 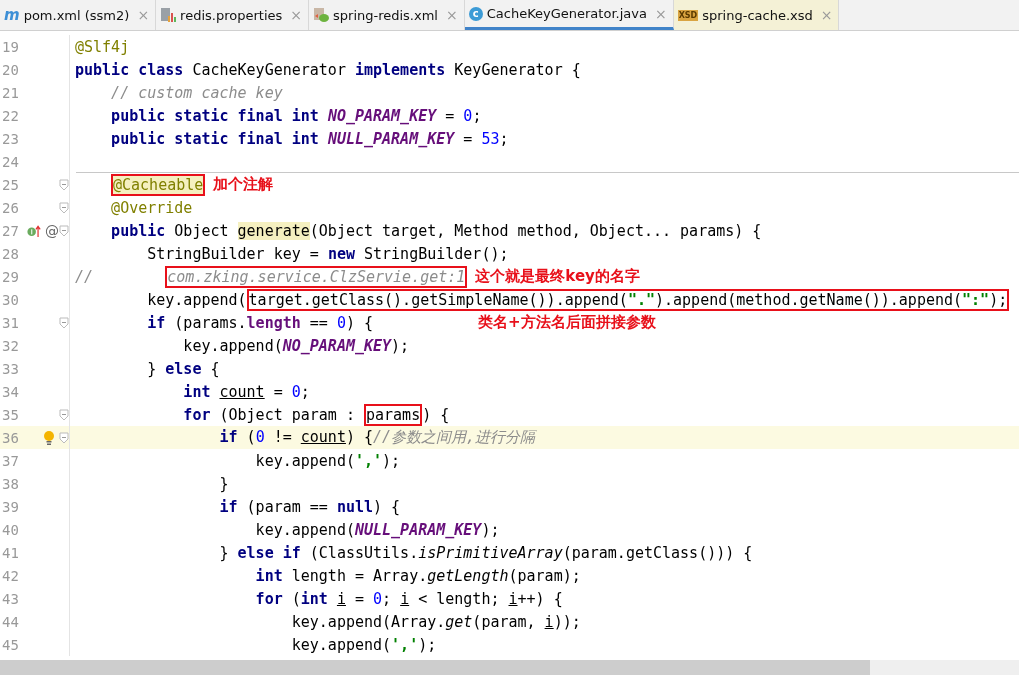 I want to click on code-text: if (params.length == 0) {, so click(x=260, y=322).